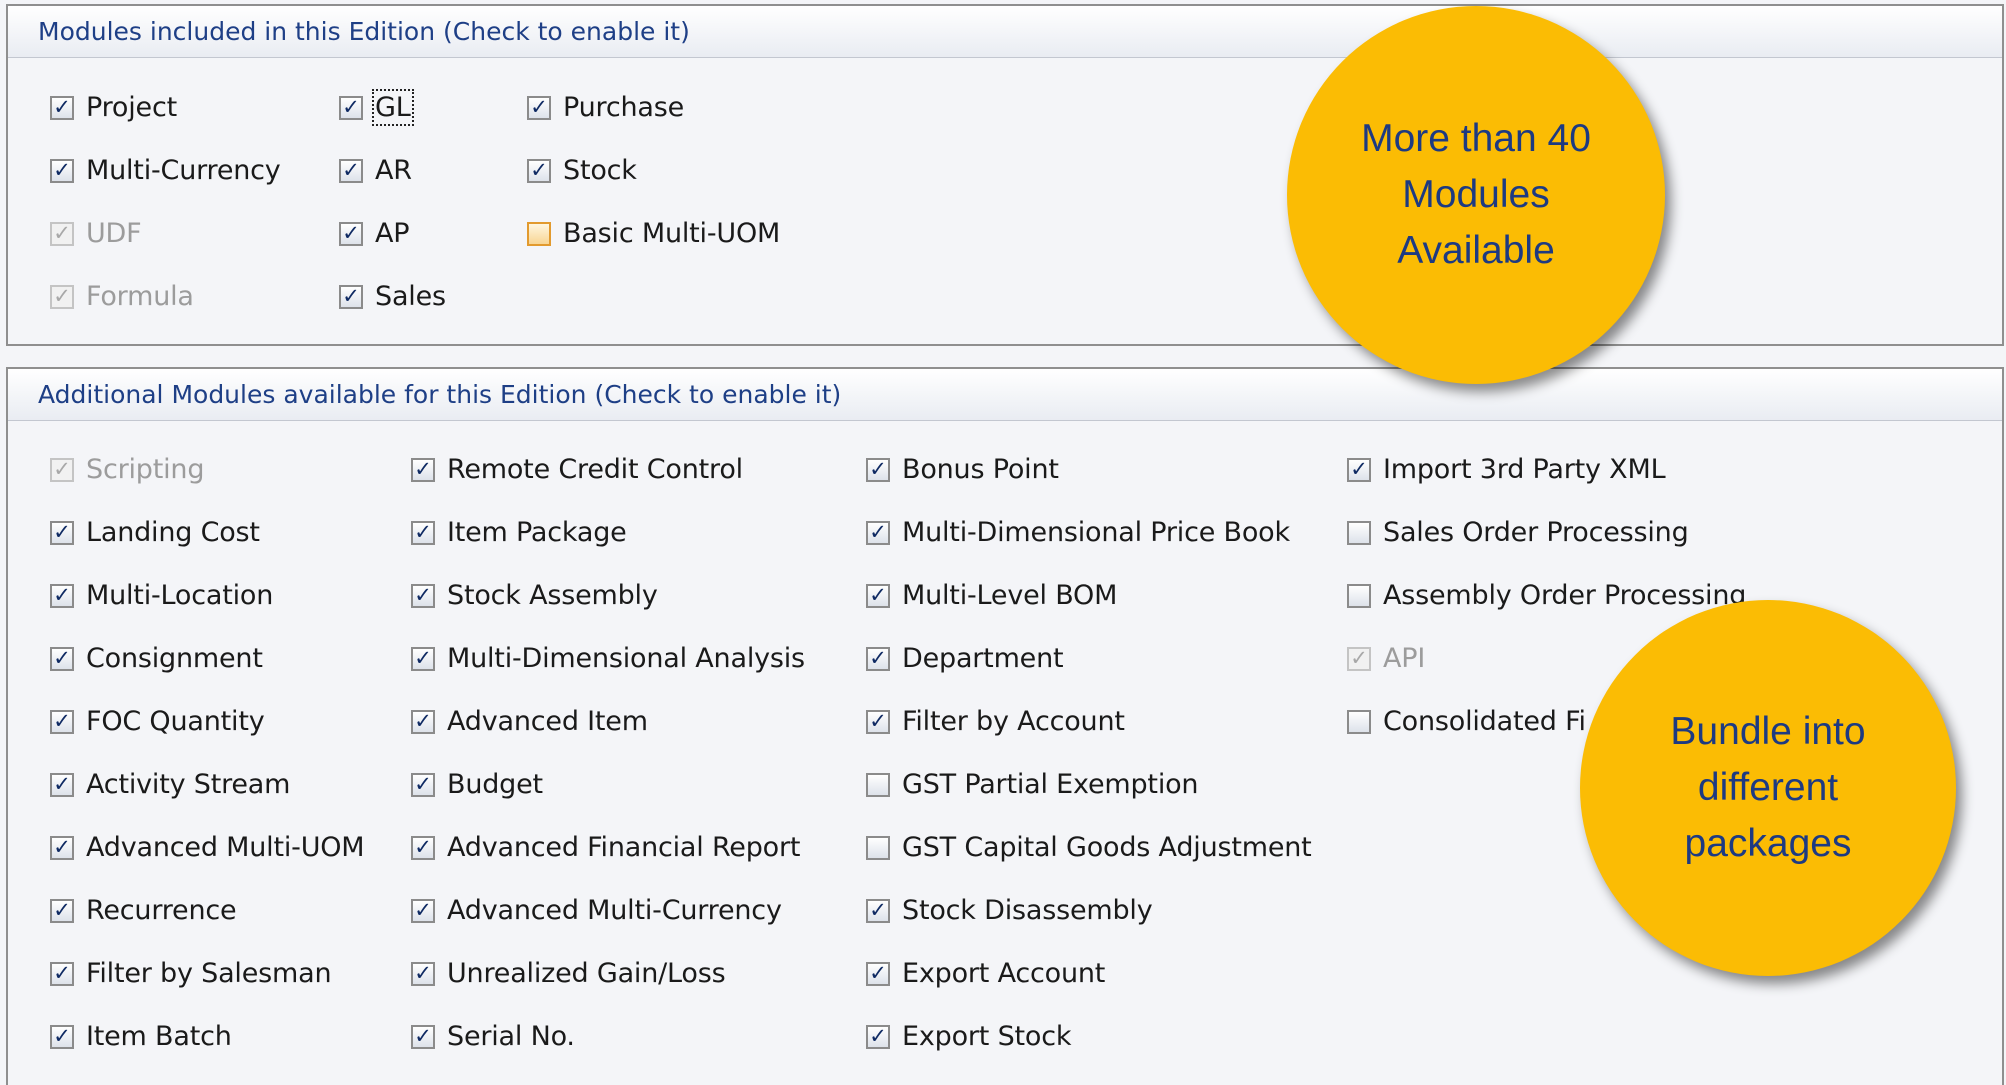  Describe the element at coordinates (605, 847) in the screenshot. I see `checkbox-advanced-financial-report: ✓ Advanced Financial Report` at that location.